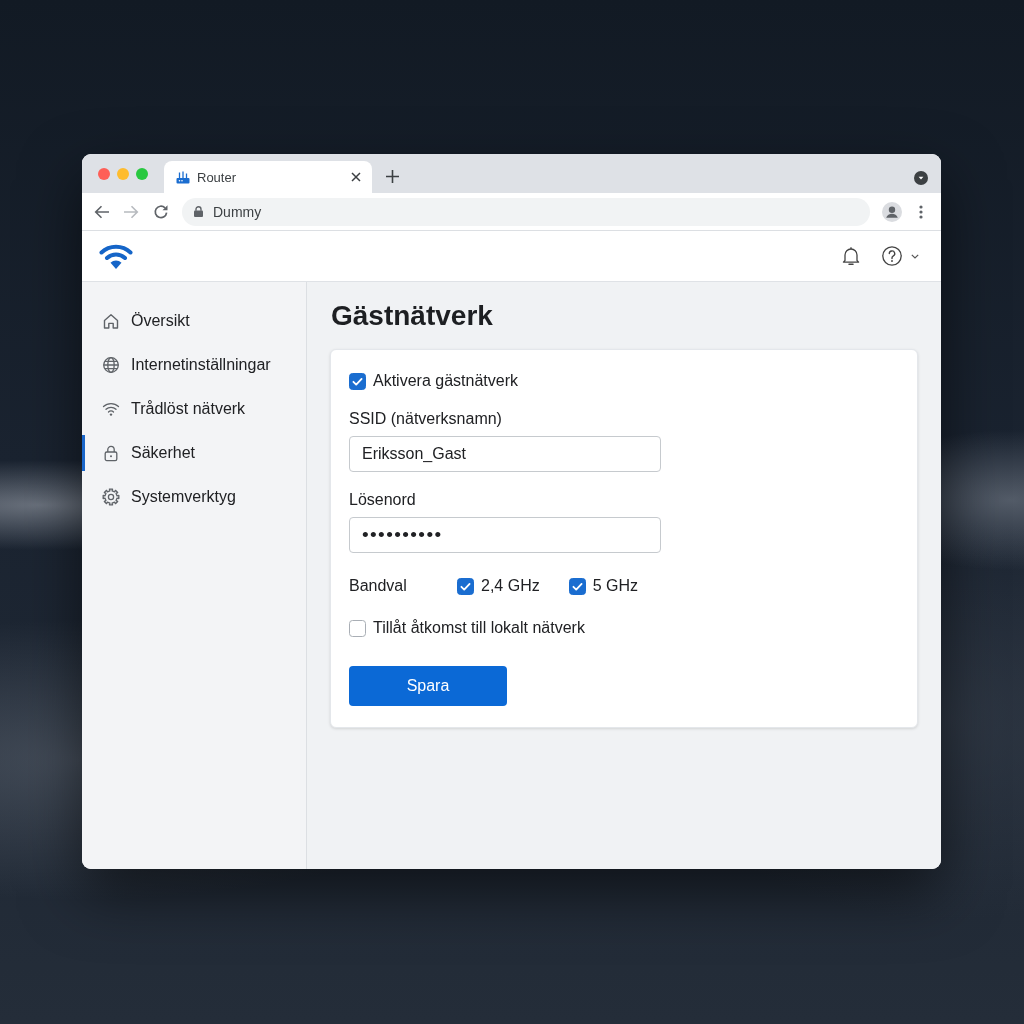 This screenshot has height=1024, width=1024. Describe the element at coordinates (194, 497) in the screenshot. I see `sidebar-item: Systemverktyg` at that location.